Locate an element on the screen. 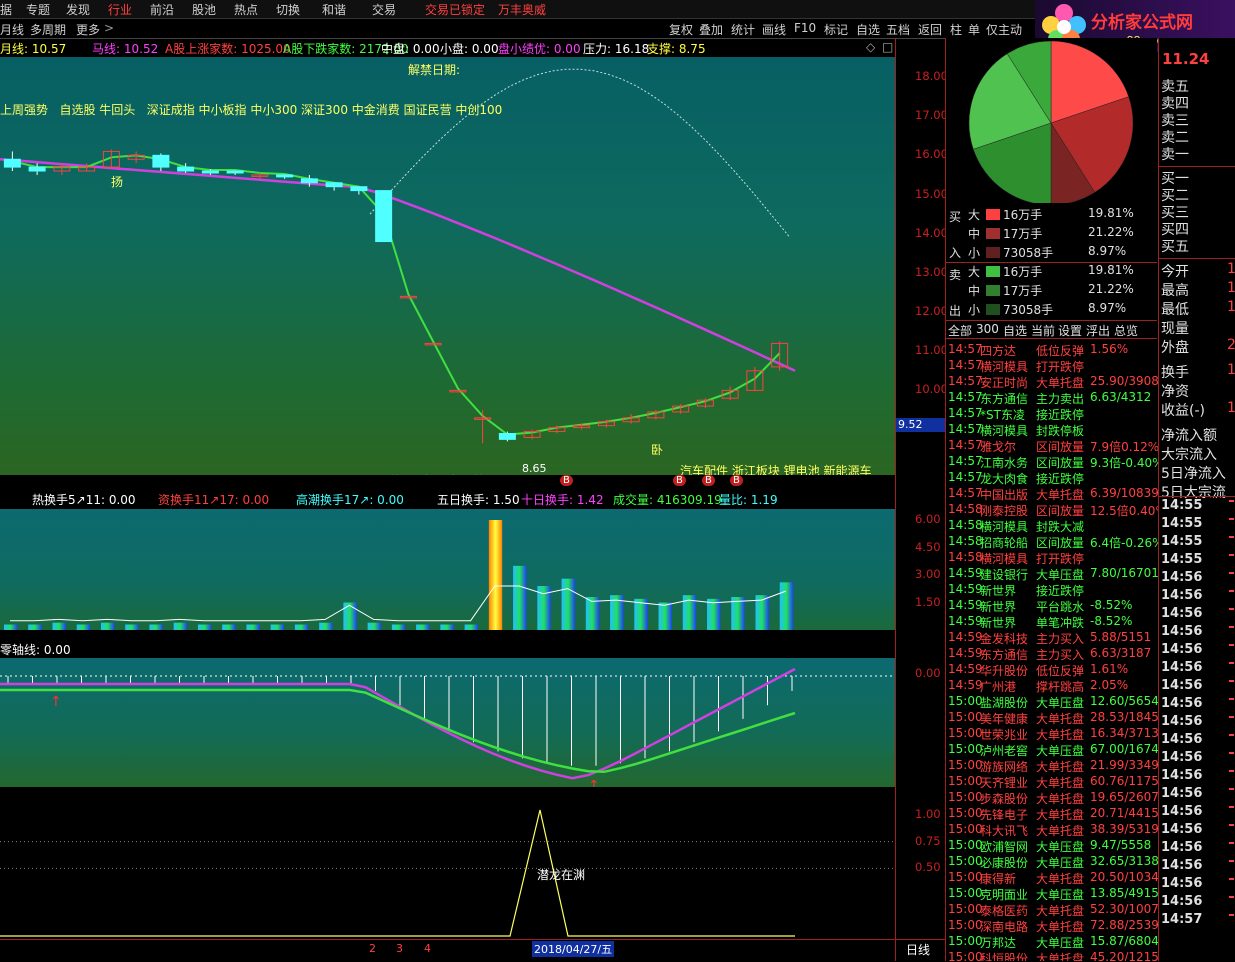 This screenshot has width=1235, height=962. menu-item: 前沿 is located at coordinates (162, 9).